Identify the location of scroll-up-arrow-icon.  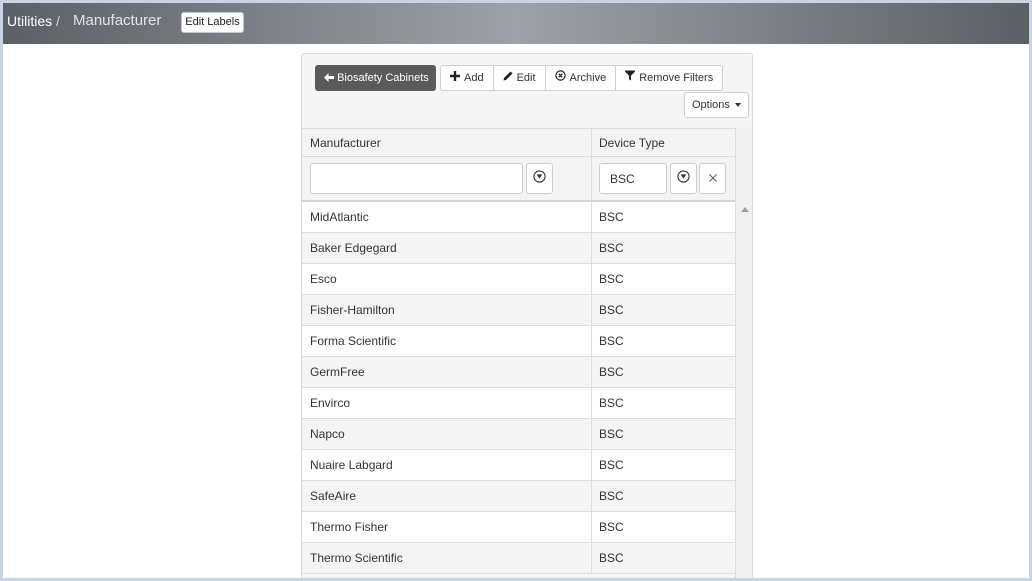
(745, 209).